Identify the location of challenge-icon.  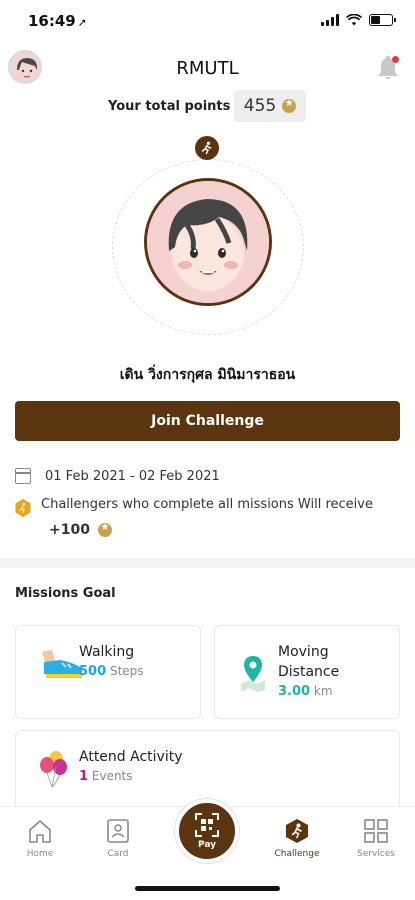
(297, 831).